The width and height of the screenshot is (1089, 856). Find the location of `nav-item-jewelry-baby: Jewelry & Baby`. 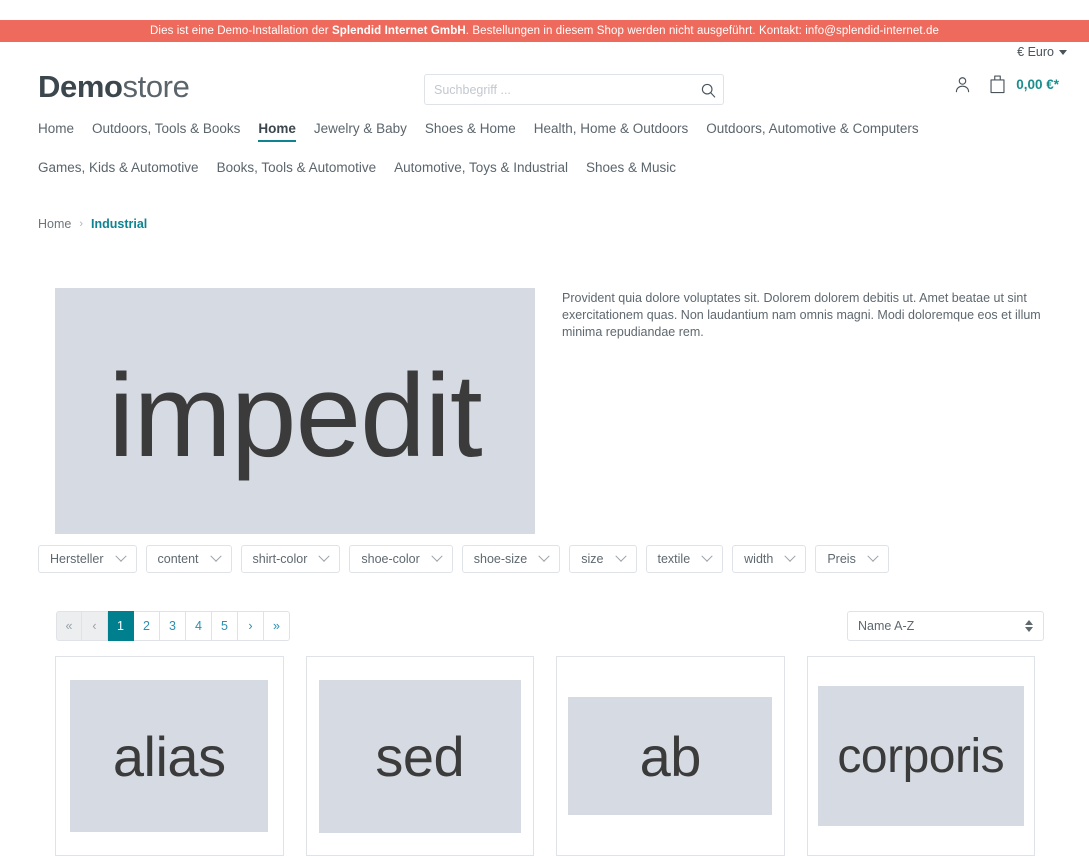

nav-item-jewelry-baby: Jewelry & Baby is located at coordinates (369, 131).